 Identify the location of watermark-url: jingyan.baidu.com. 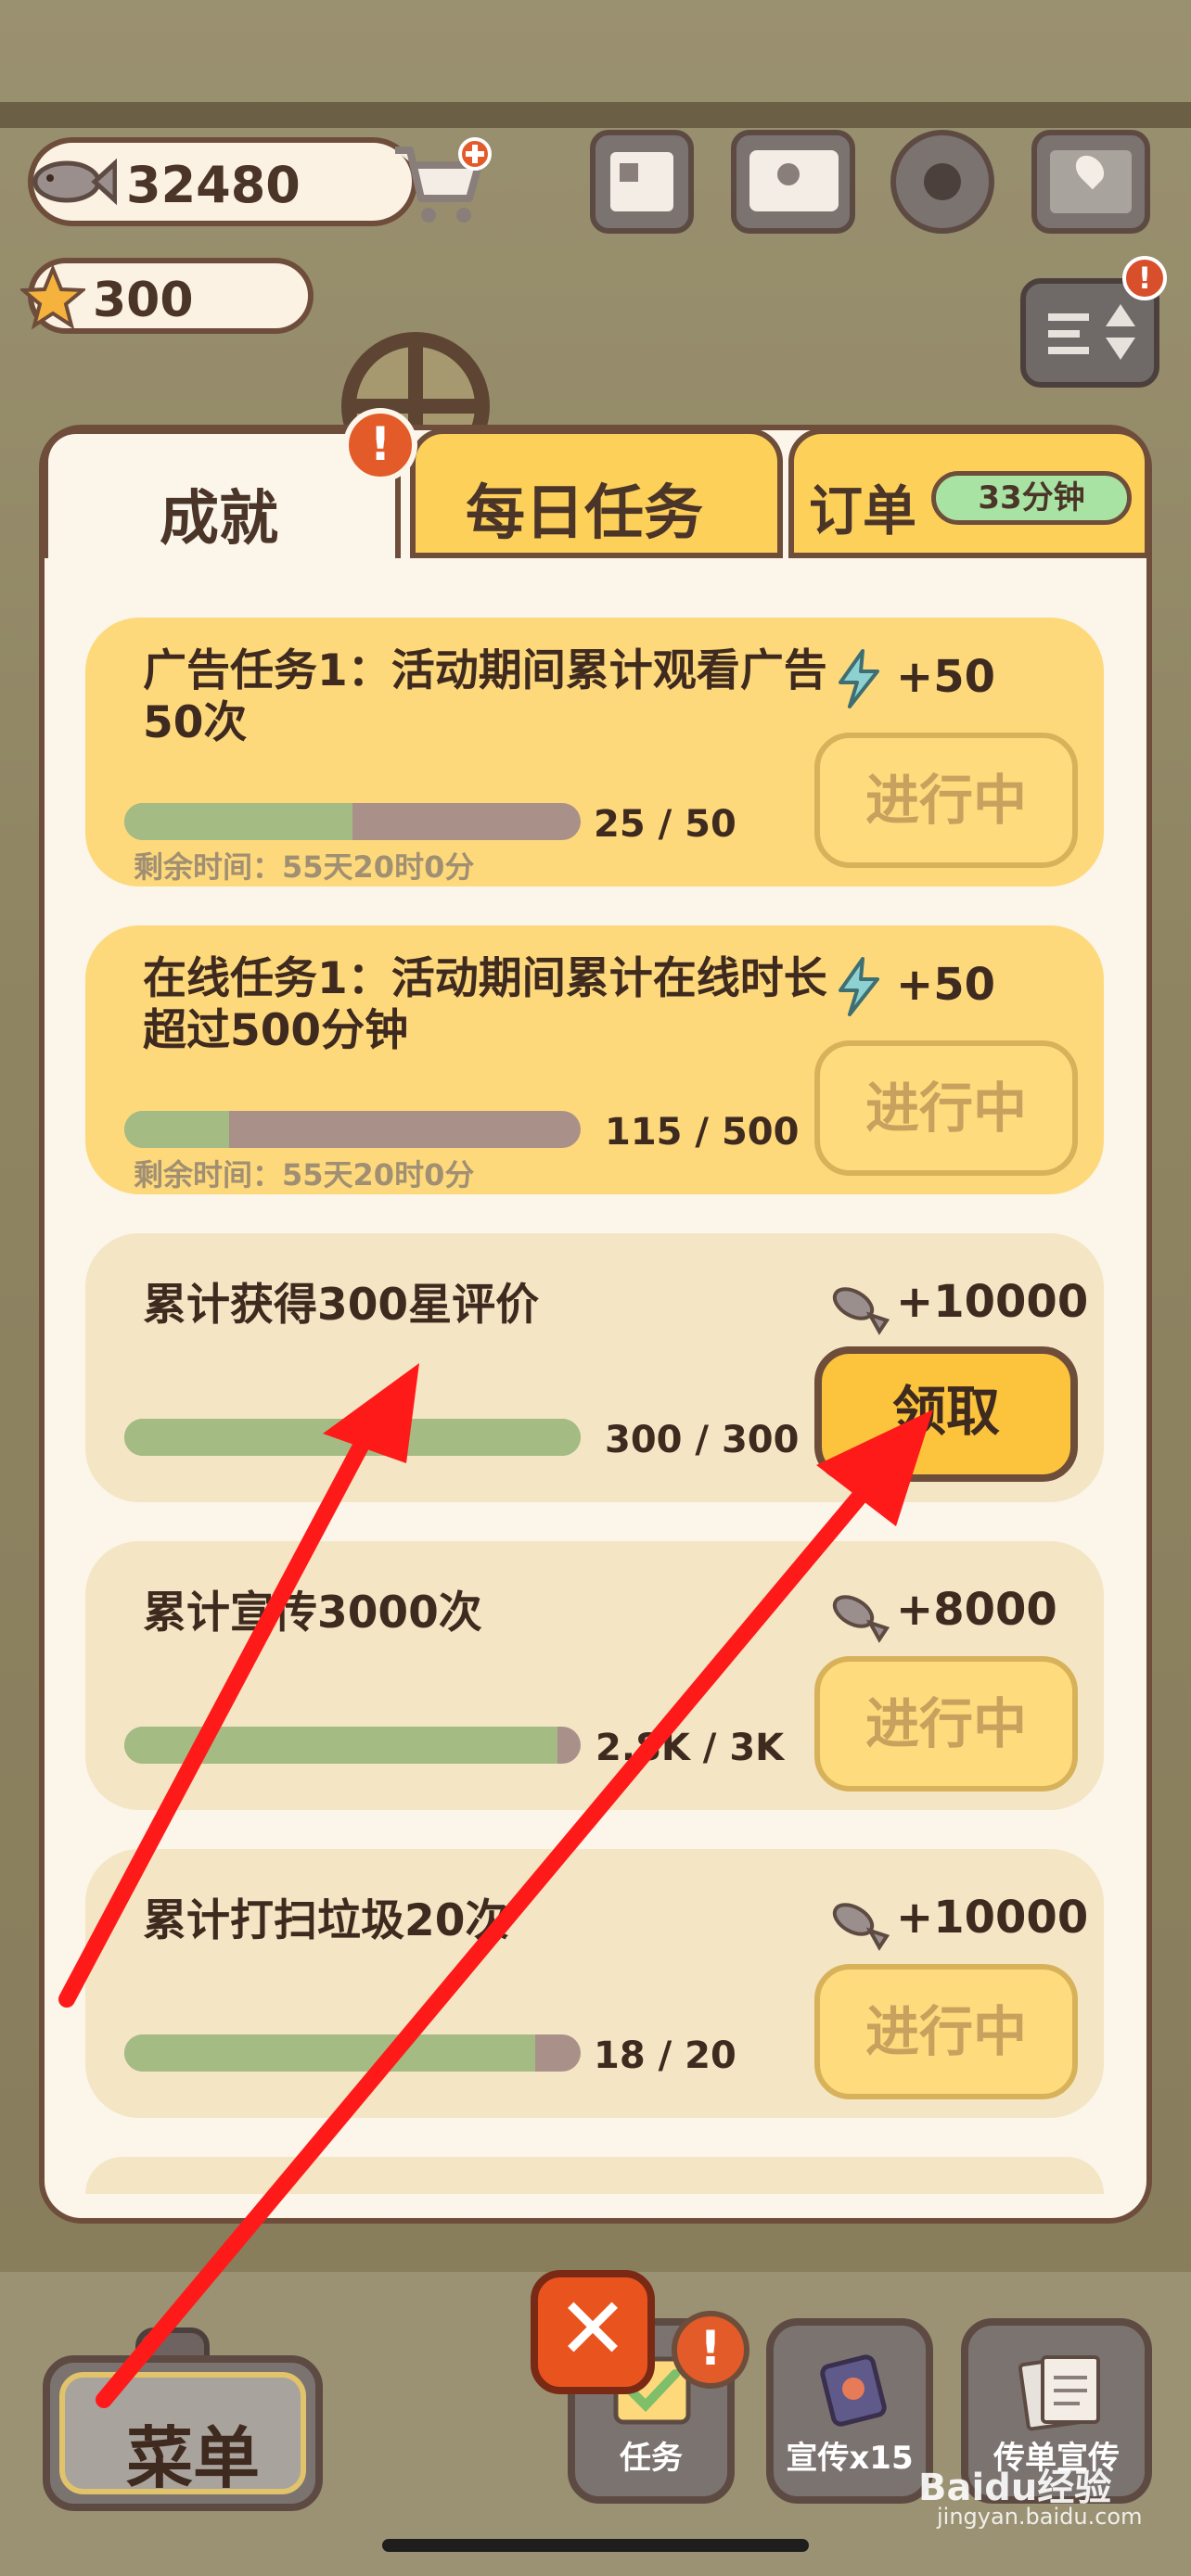
(1040, 2517).